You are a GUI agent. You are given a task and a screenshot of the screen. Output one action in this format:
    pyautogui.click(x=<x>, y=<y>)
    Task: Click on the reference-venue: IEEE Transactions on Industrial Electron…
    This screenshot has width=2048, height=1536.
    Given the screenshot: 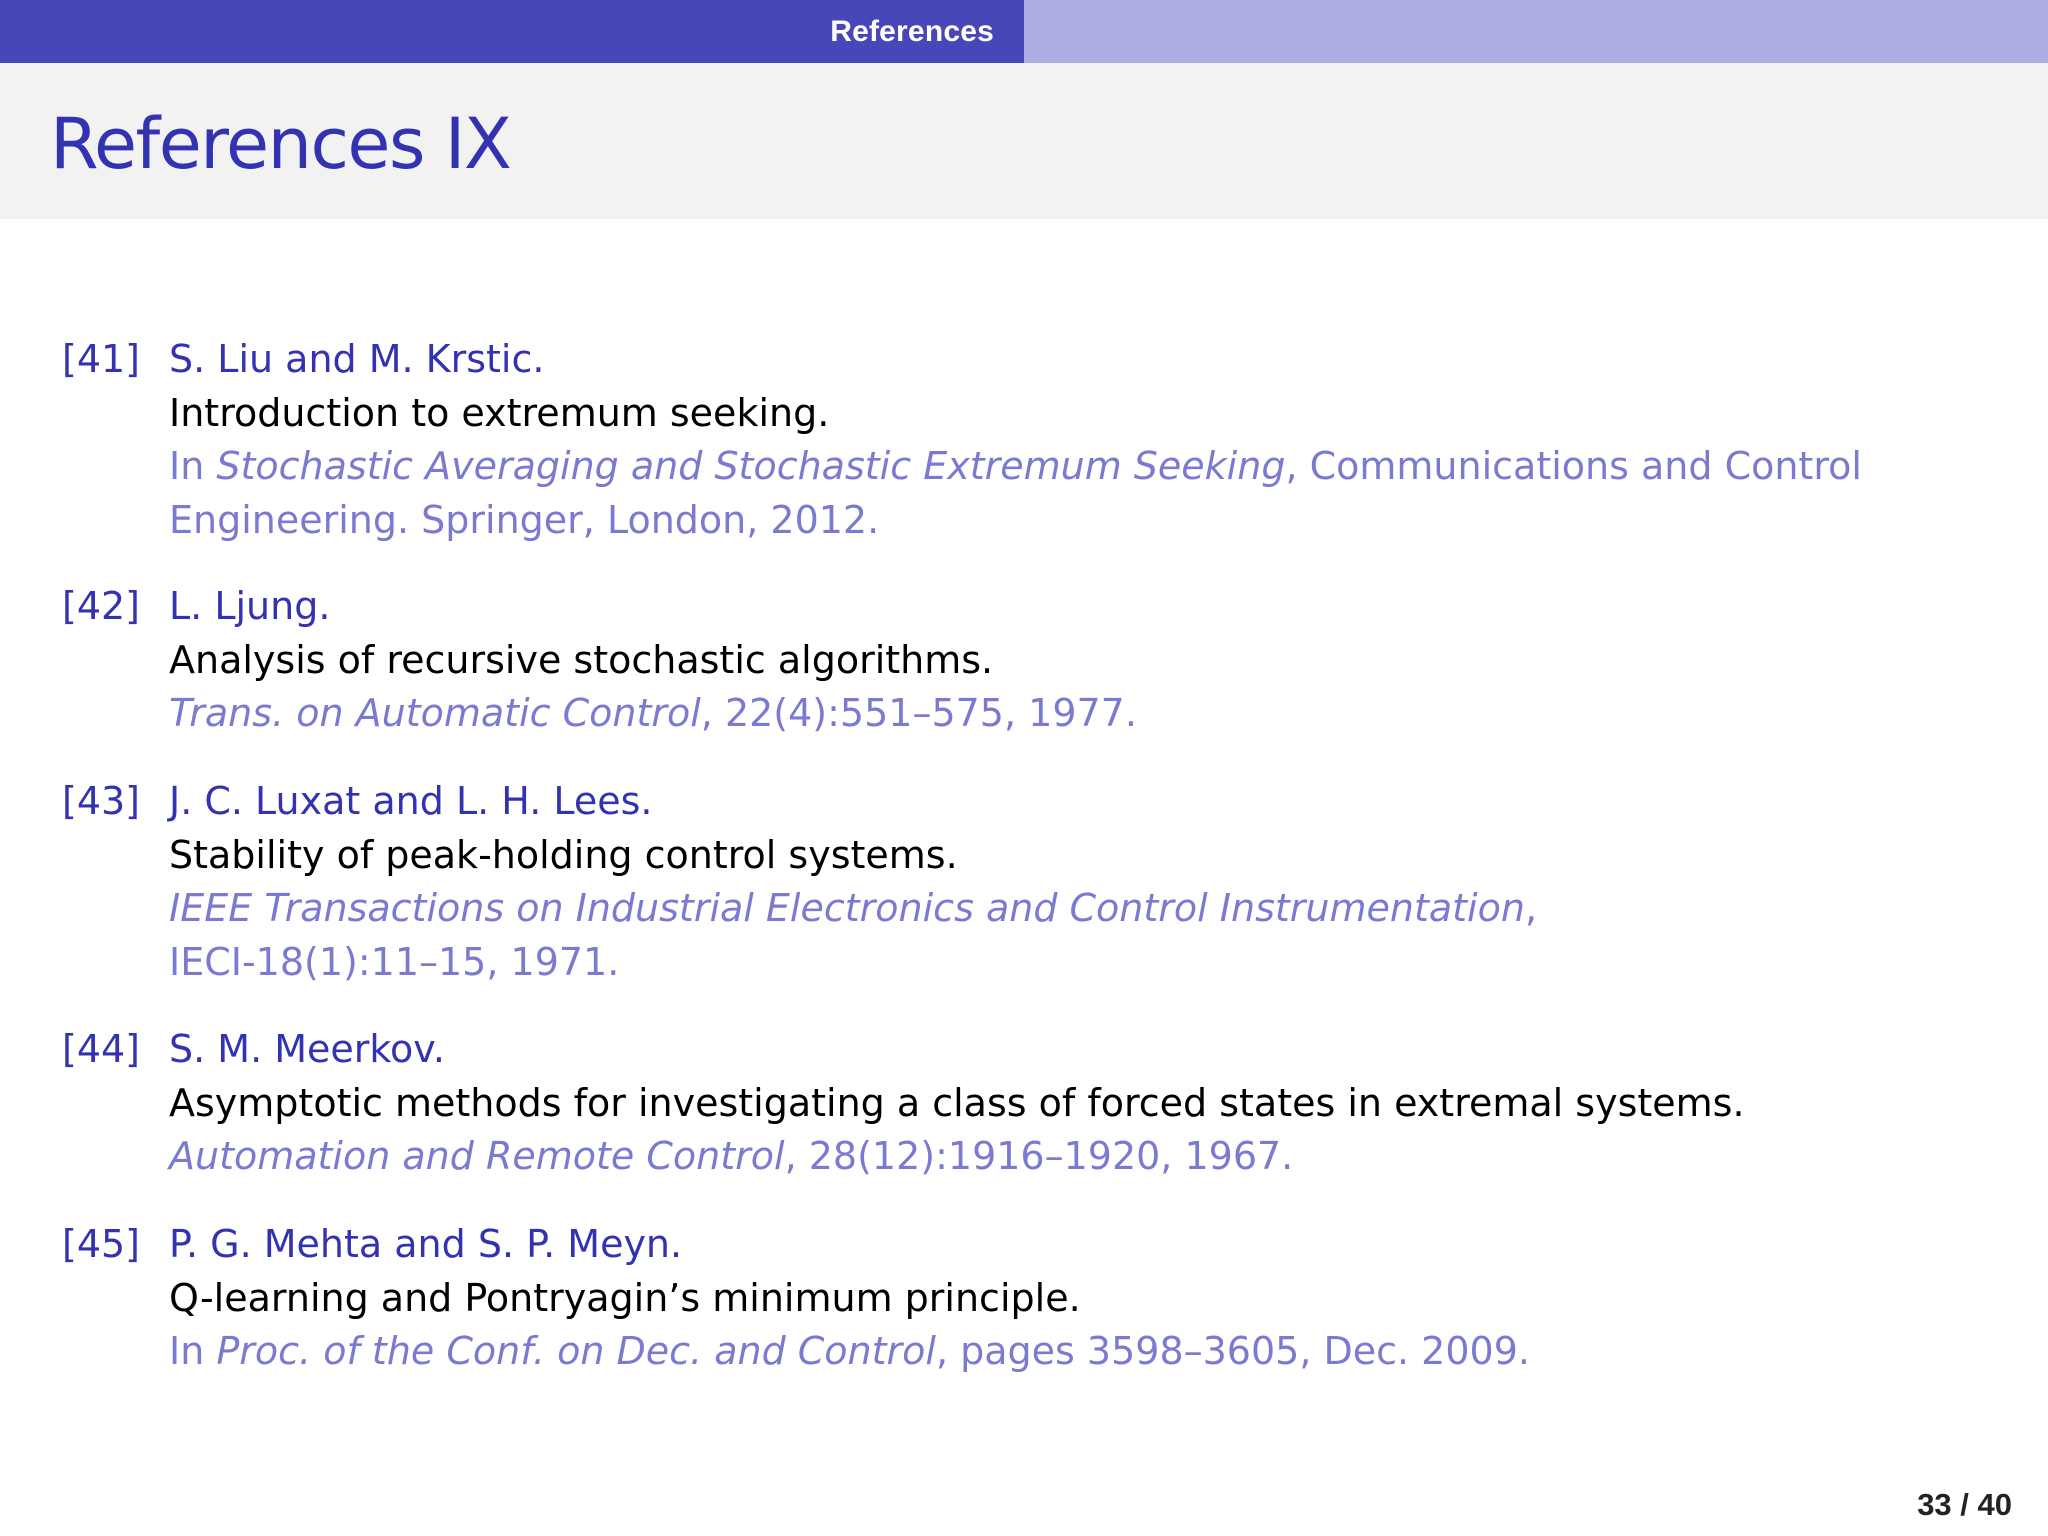 What is the action you would take?
    pyautogui.click(x=1079, y=909)
    